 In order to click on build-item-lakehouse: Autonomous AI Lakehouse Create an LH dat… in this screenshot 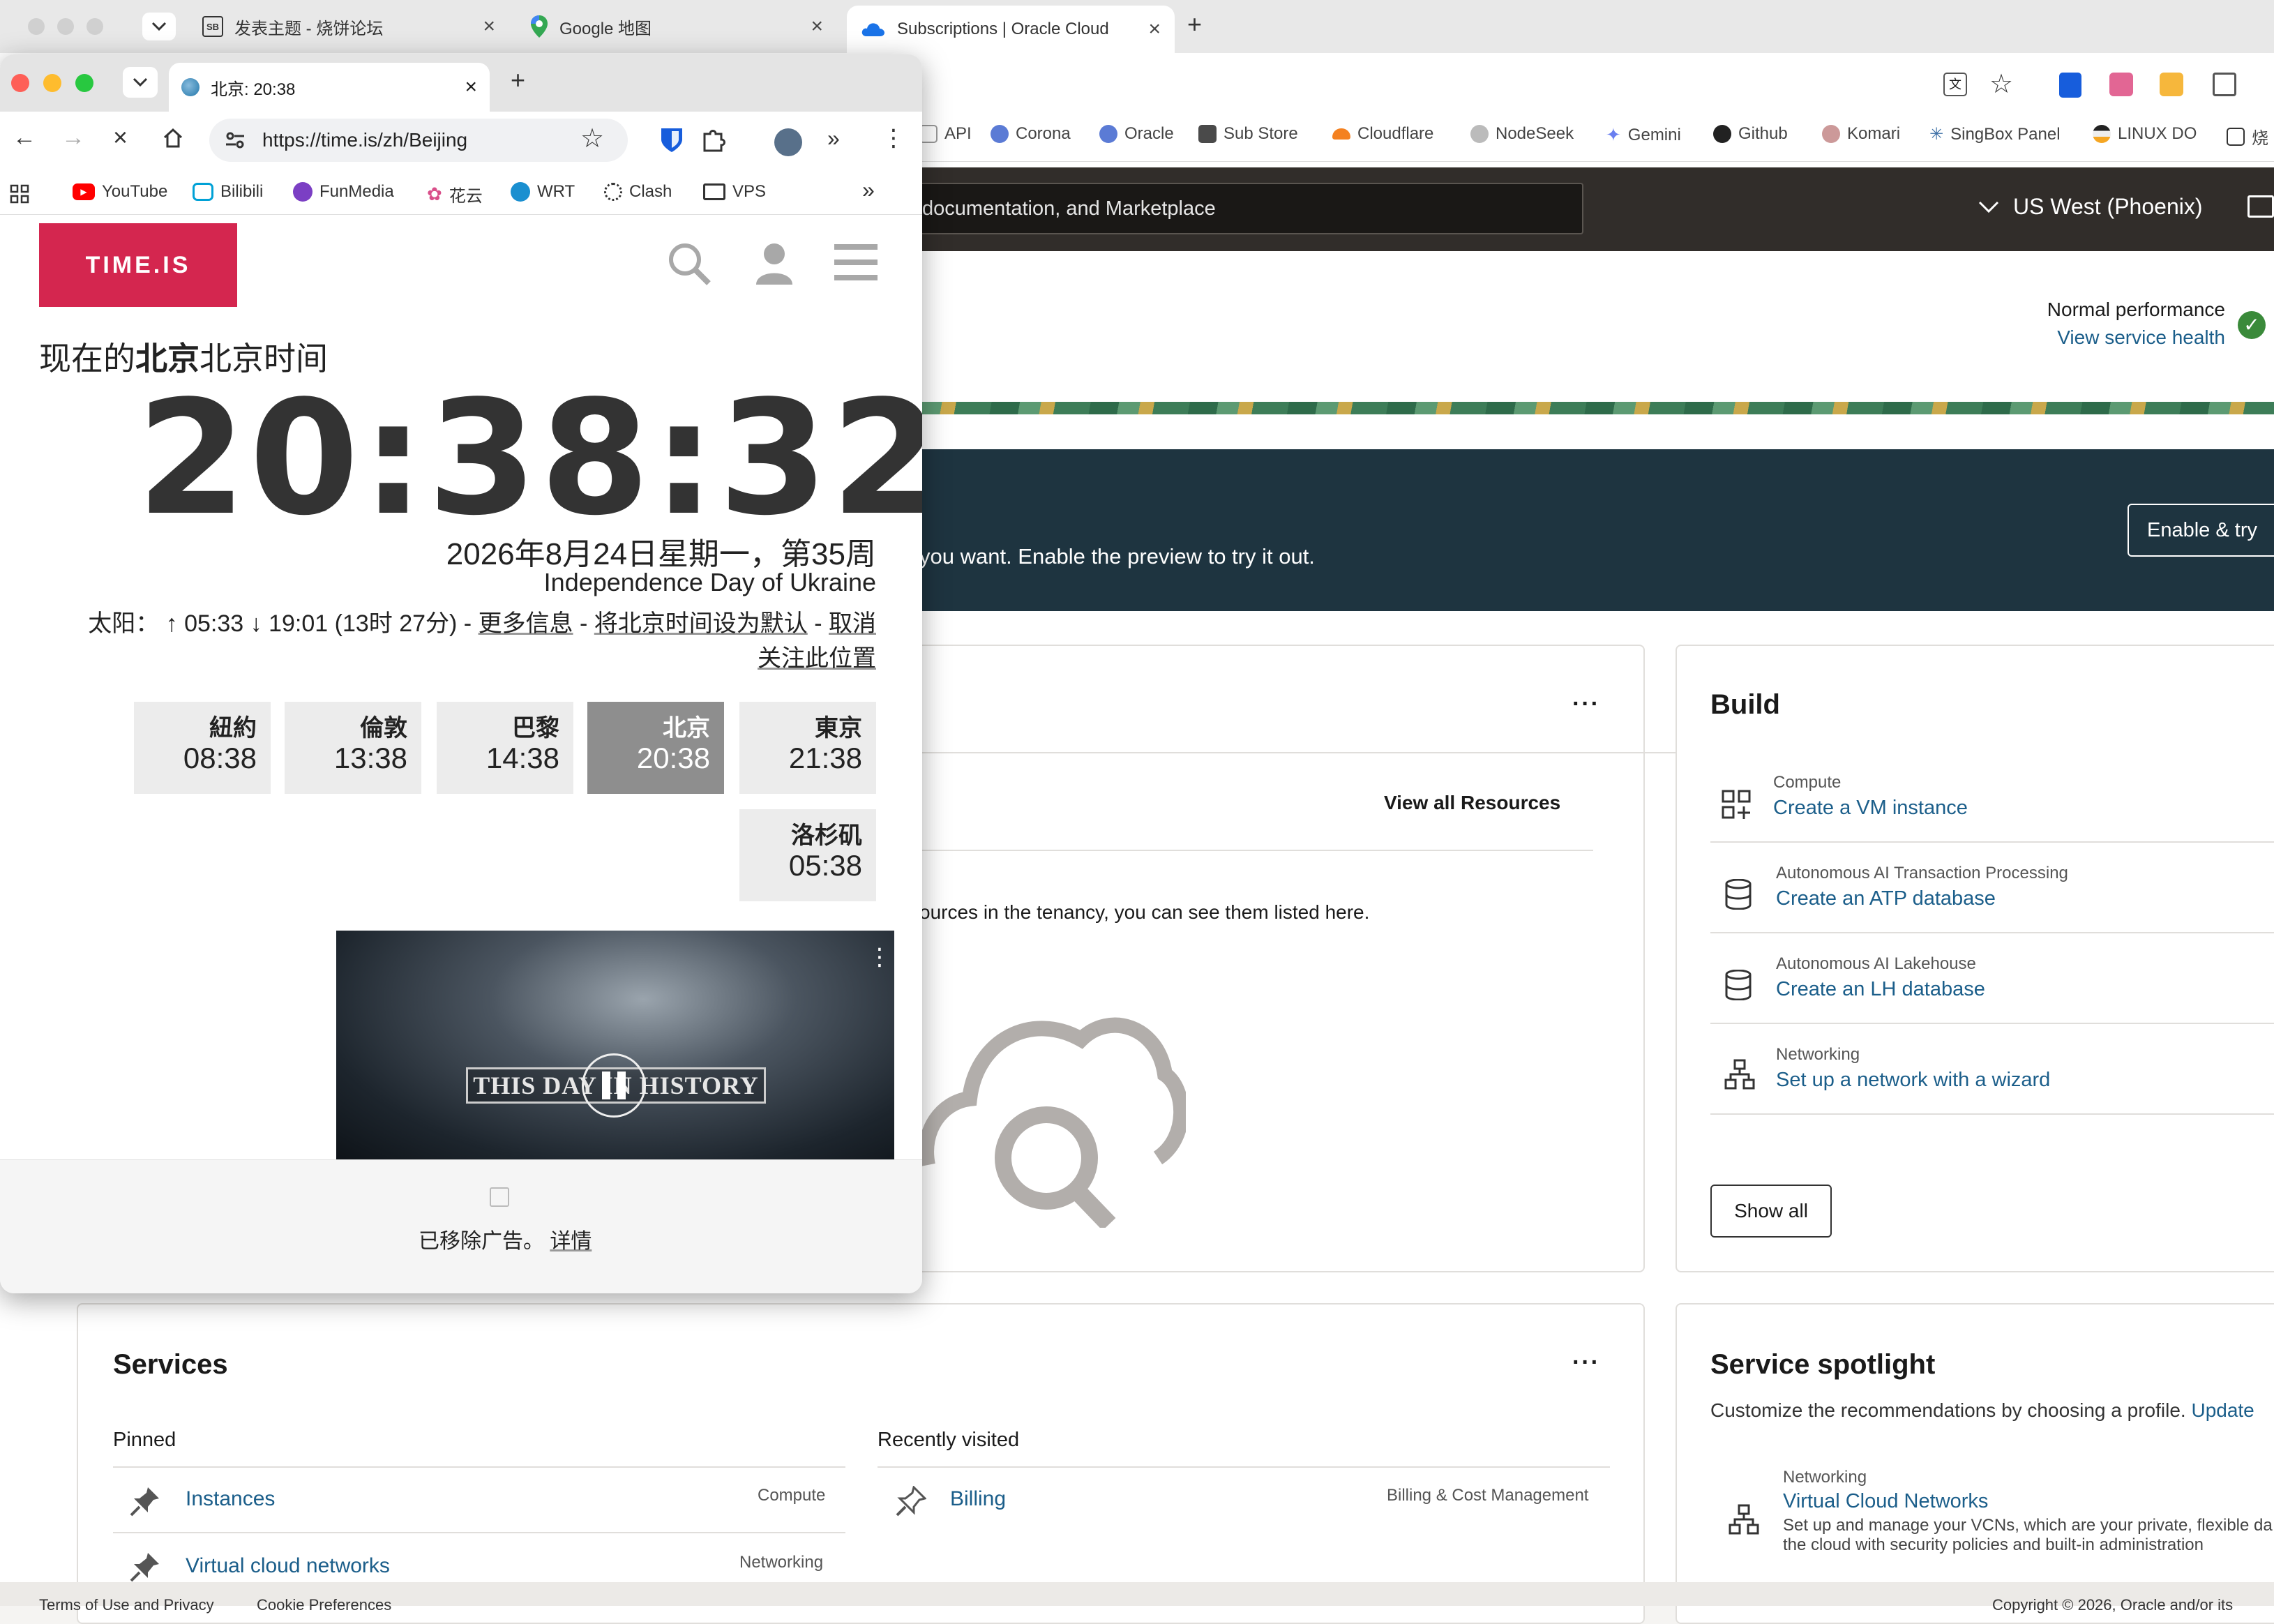, I will do `click(1880, 977)`.